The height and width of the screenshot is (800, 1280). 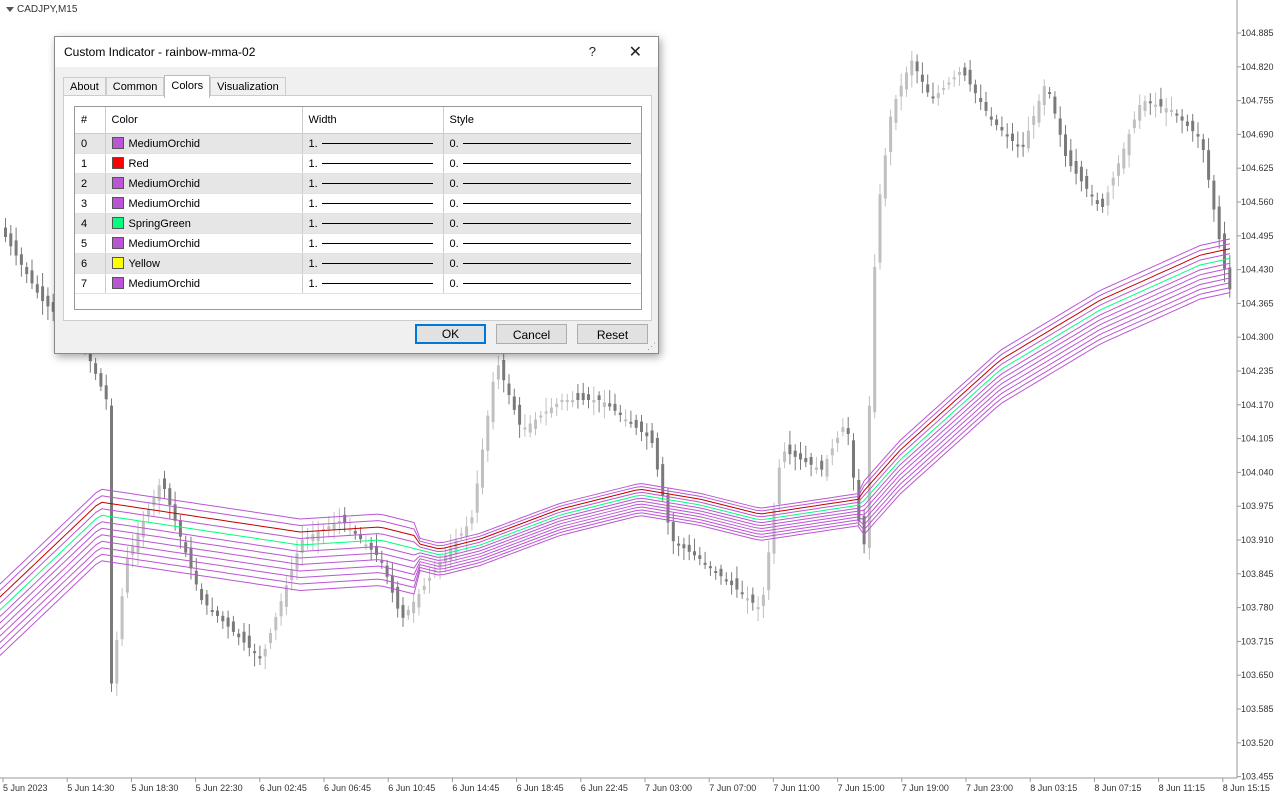 I want to click on price-label: 103.455, so click(x=1257, y=777).